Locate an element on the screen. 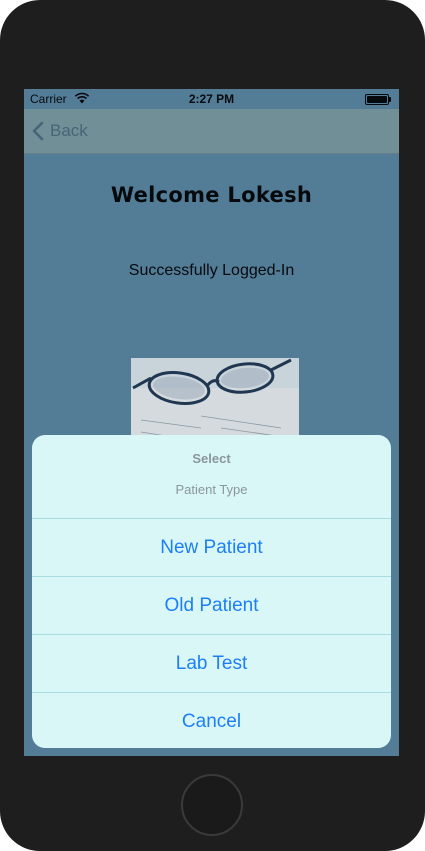 The image size is (425, 851). cropped-background-text is located at coordinates (414, 837).